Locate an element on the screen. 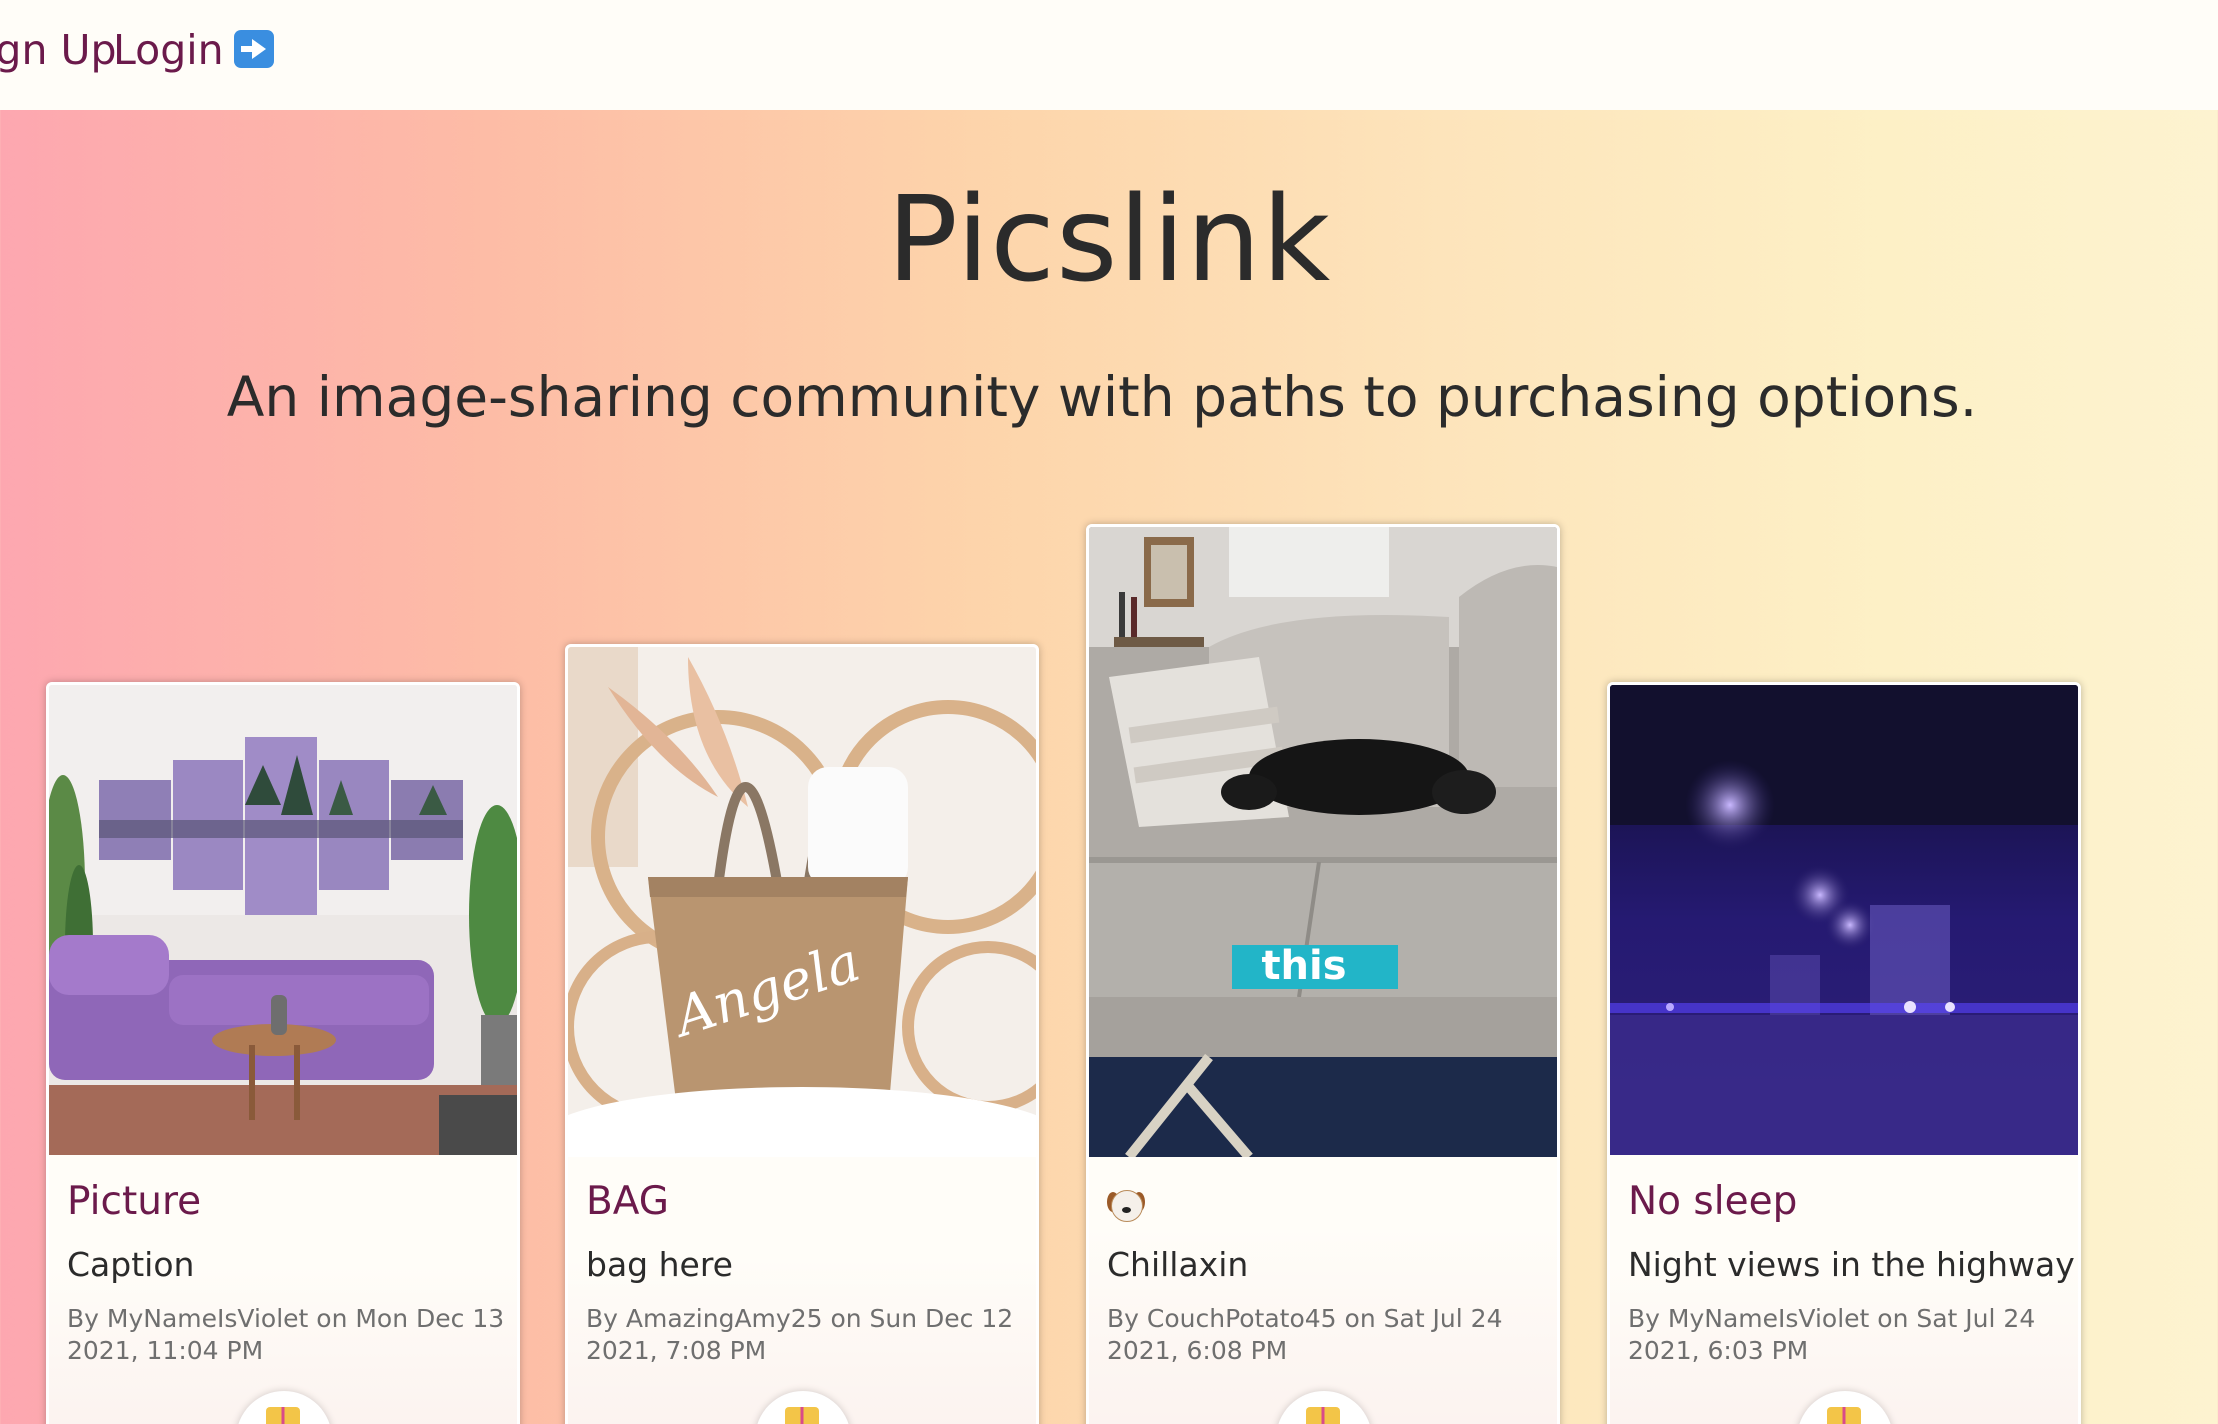 The height and width of the screenshot is (1424, 2218). right-arrow-icon is located at coordinates (253, 49).